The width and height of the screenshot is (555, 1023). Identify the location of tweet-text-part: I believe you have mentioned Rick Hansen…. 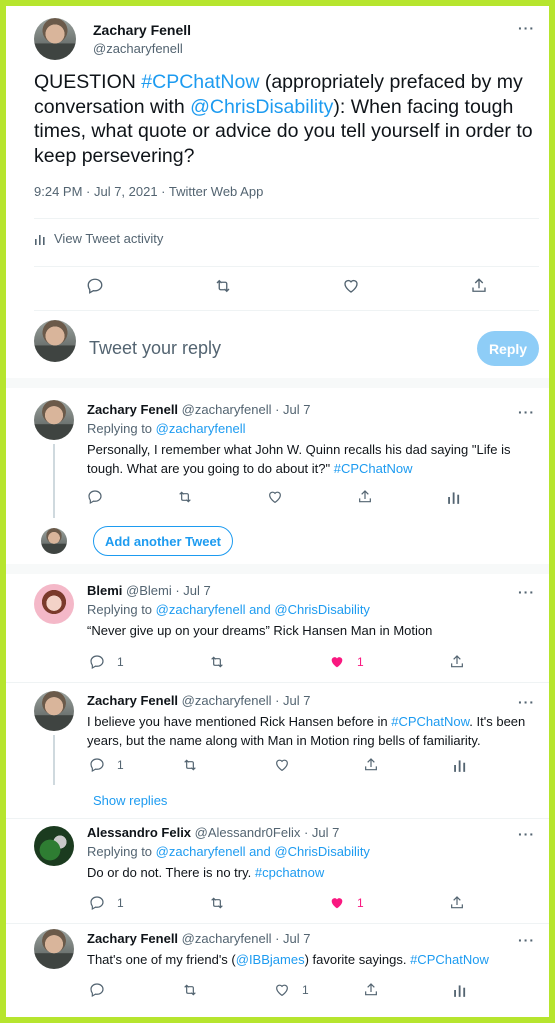
(239, 721).